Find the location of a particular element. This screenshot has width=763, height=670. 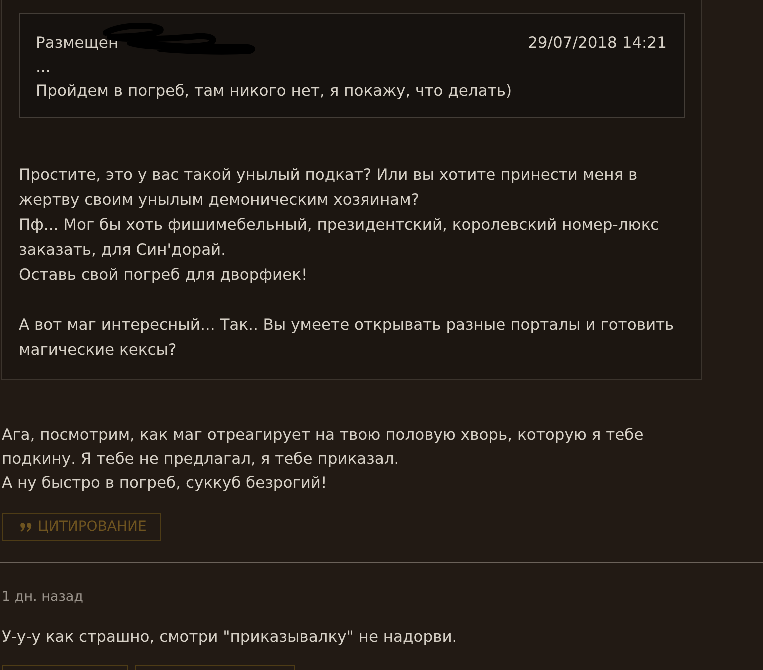

post-time: 1 дн. назад is located at coordinates (43, 597).